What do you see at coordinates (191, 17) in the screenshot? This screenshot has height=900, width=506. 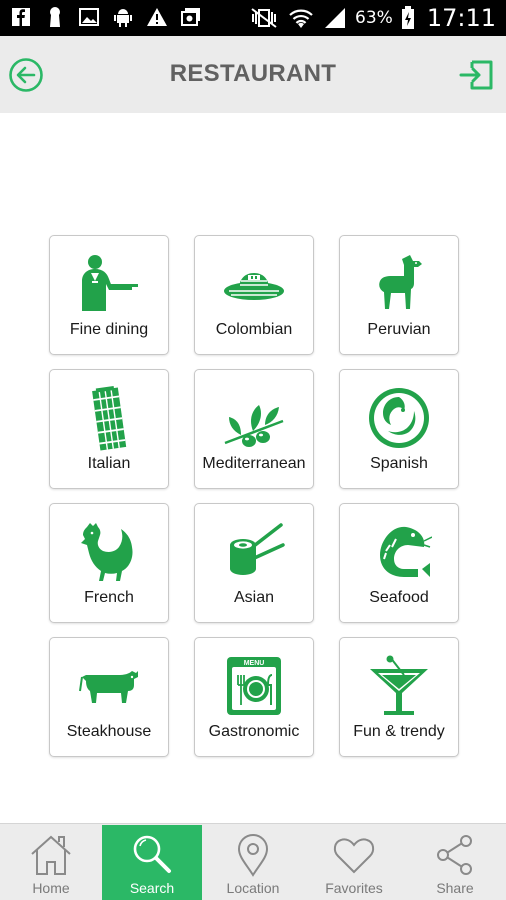 I see `photos-icon` at bounding box center [191, 17].